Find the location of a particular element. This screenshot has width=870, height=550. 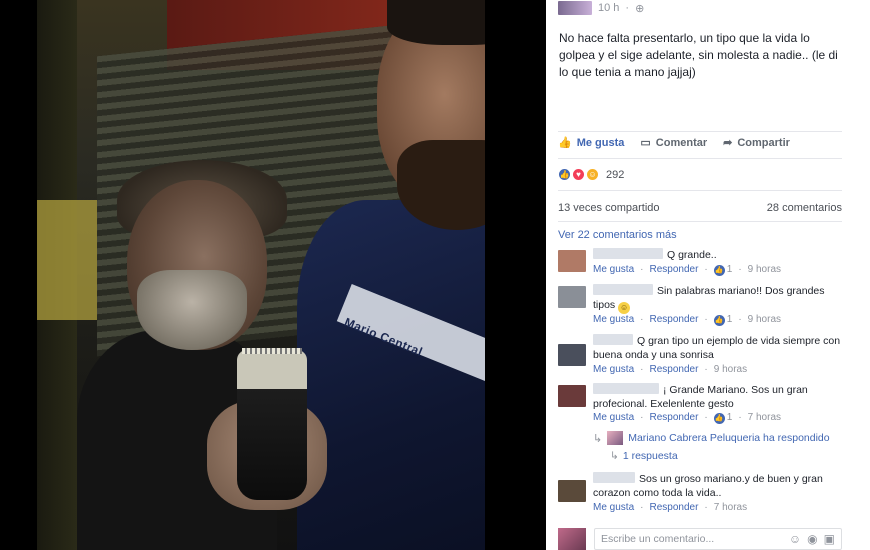

reply-count-link: ↳ 1 respuesta is located at coordinates (644, 456).